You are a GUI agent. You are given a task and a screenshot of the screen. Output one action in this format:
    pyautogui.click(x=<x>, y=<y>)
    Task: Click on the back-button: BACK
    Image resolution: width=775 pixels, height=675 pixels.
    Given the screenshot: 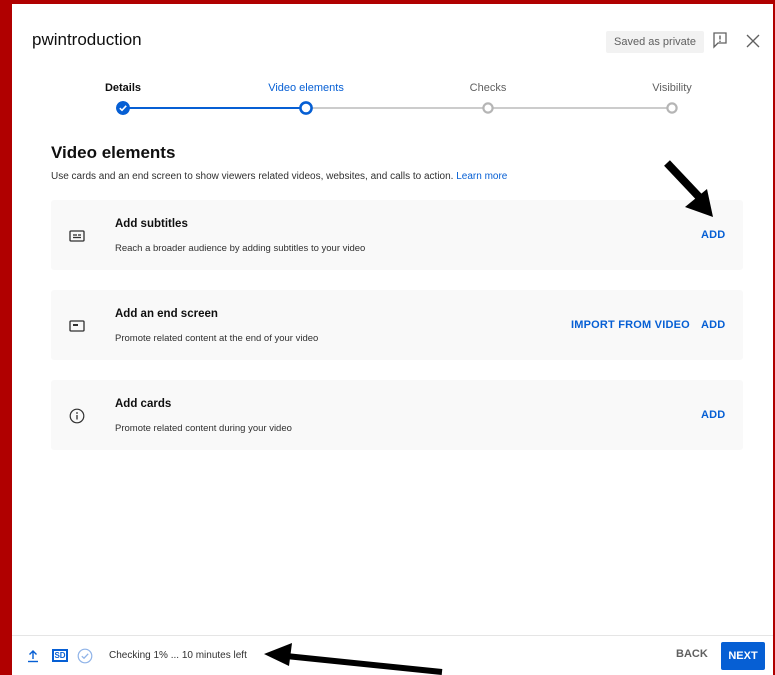 What is the action you would take?
    pyautogui.click(x=692, y=654)
    